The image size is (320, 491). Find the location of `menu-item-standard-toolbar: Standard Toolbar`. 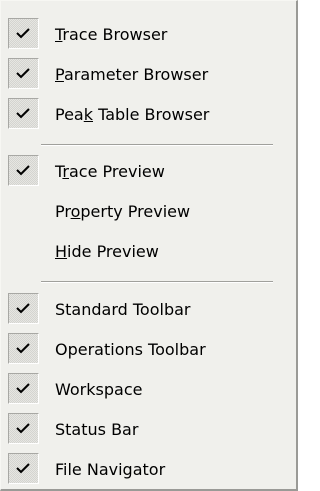

menu-item-standard-toolbar: Standard Toolbar is located at coordinates (149, 309).